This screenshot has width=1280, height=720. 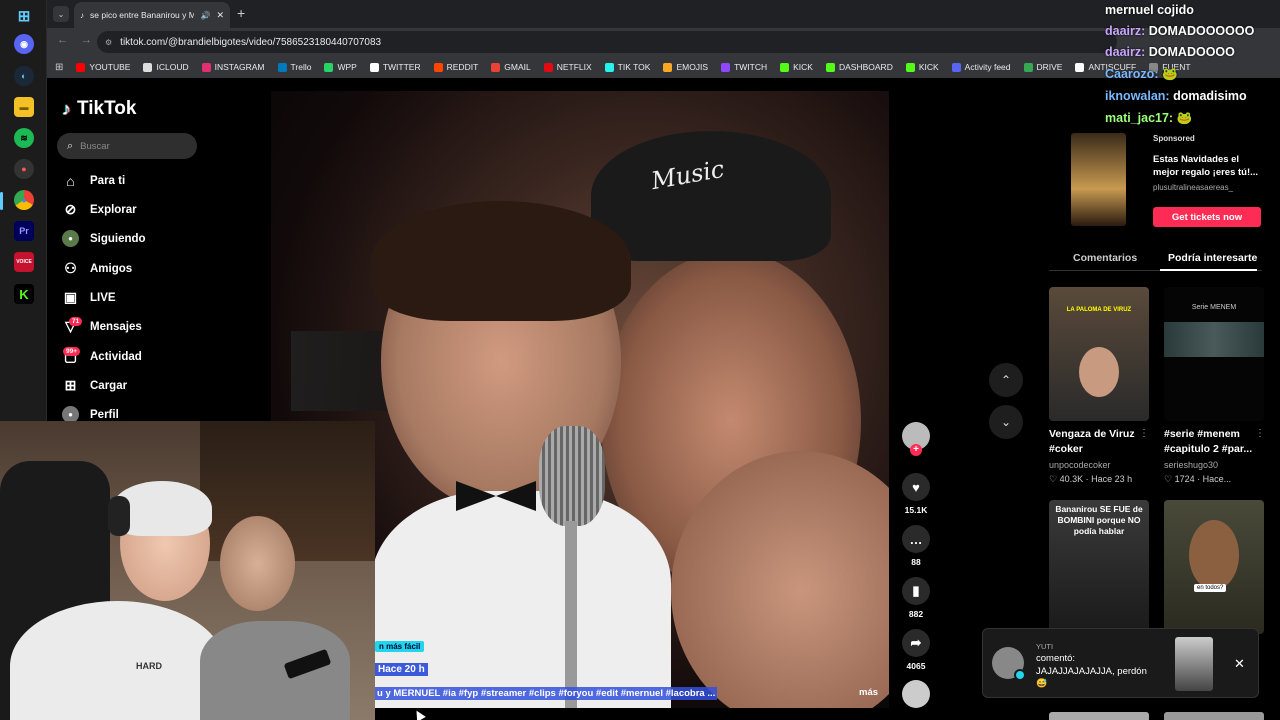 I want to click on steam-icon: ◐, so click(x=24, y=76).